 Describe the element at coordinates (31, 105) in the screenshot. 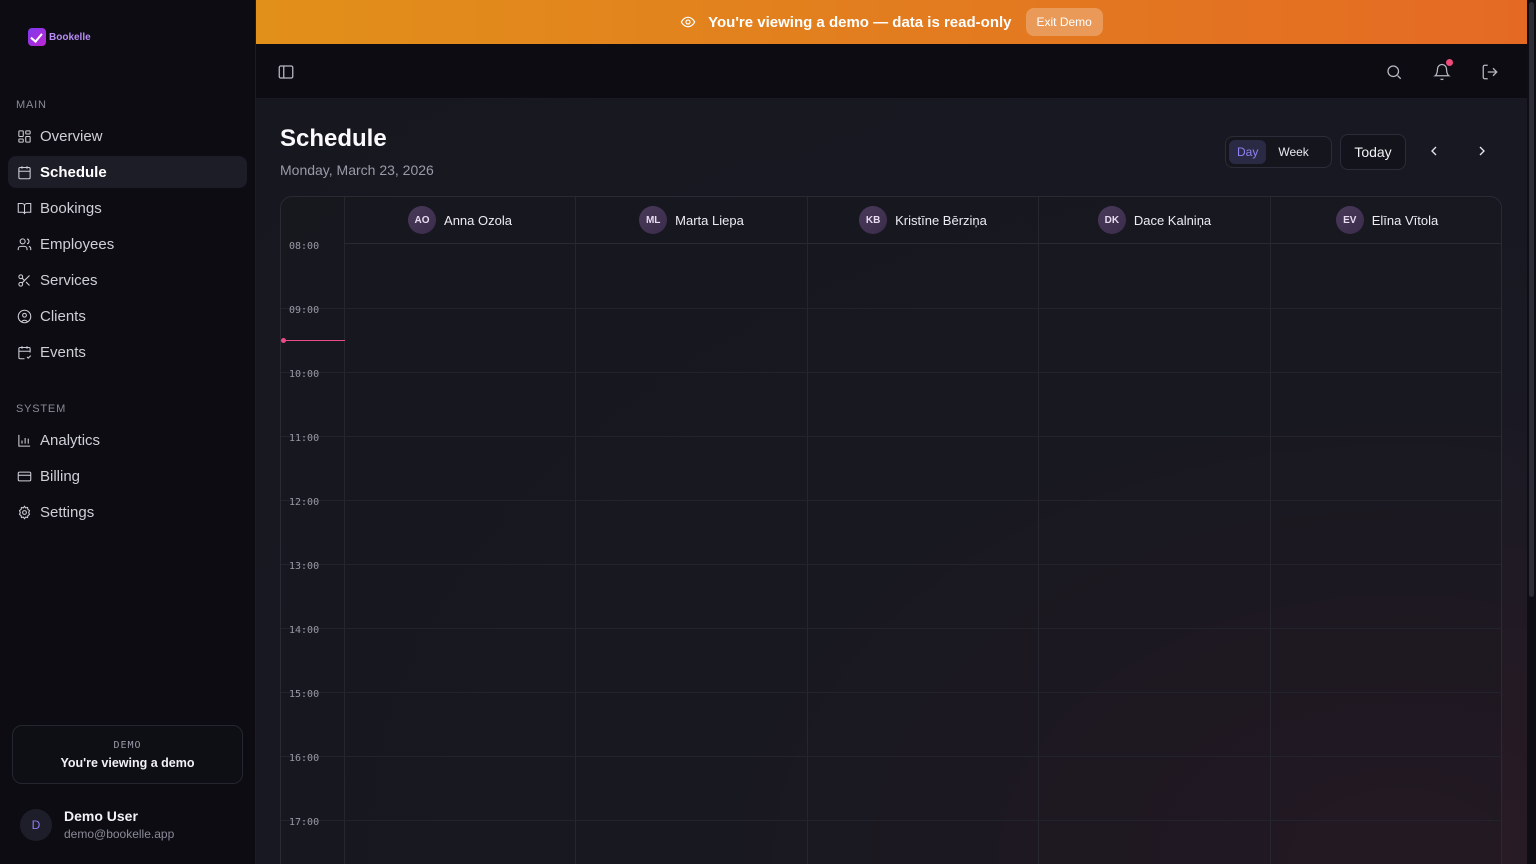

I see `section-label-main: MAIN` at that location.